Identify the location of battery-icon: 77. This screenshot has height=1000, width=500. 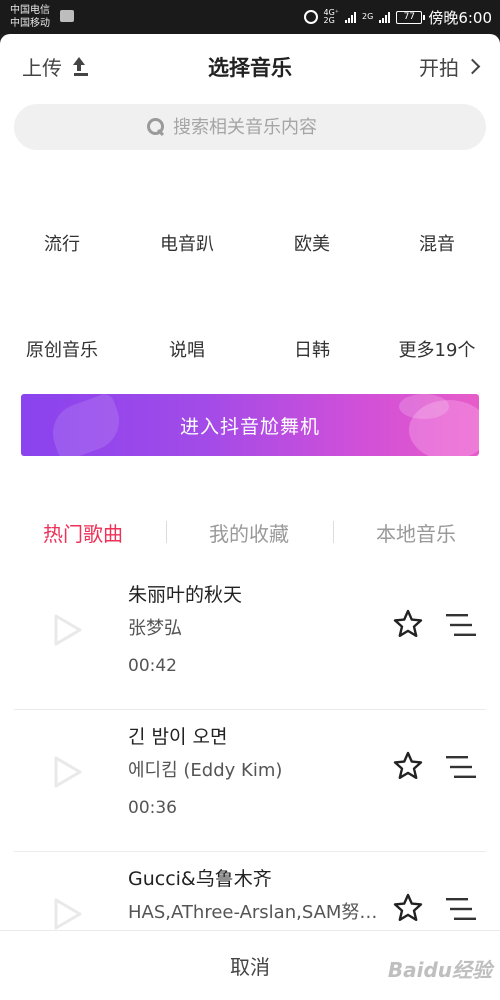
(411, 17).